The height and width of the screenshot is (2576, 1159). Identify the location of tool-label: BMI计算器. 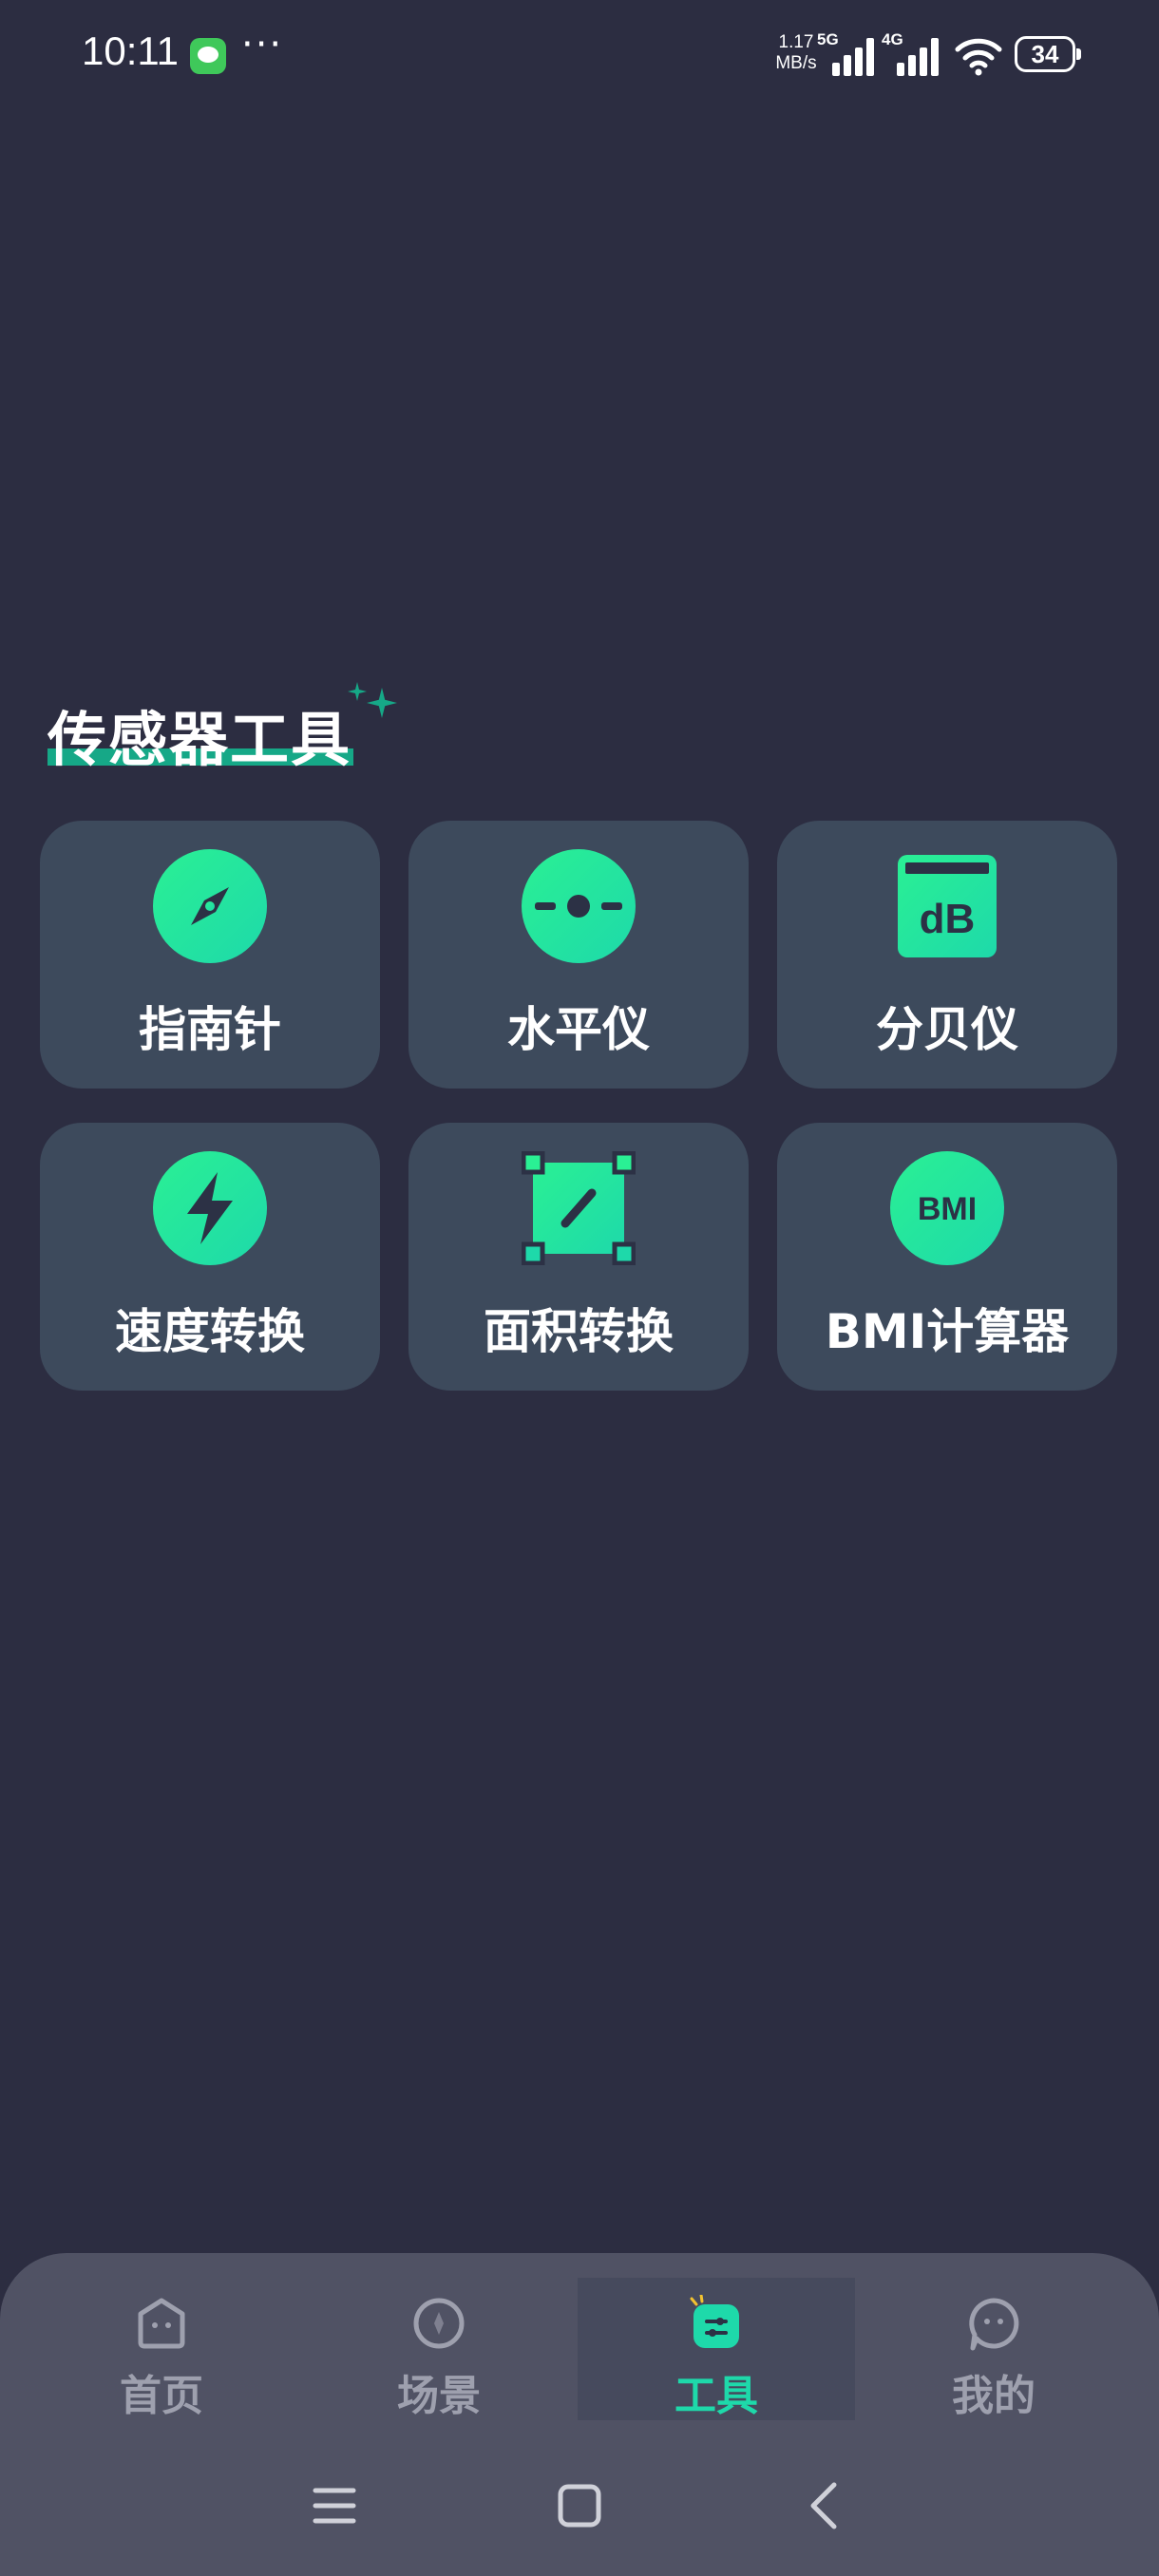
(947, 1331).